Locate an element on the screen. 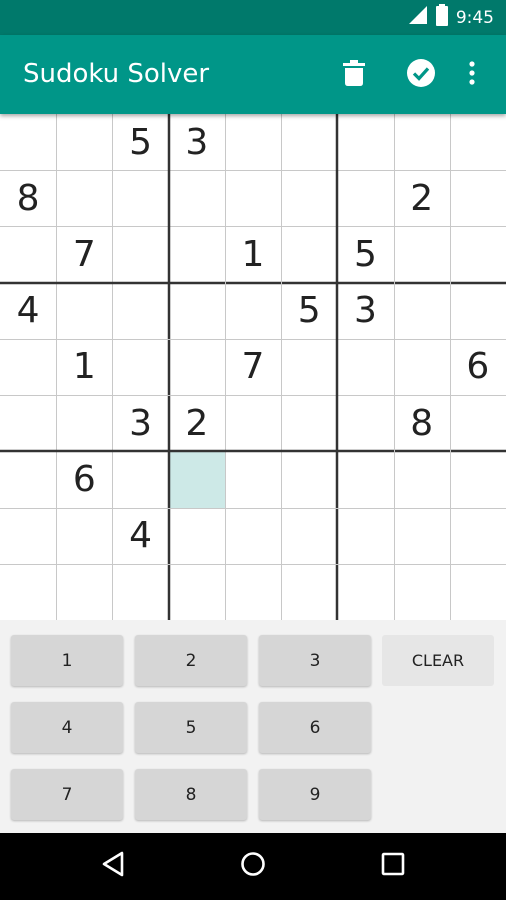 This screenshot has height=900, width=506. number-key-5: 5 is located at coordinates (191, 727).